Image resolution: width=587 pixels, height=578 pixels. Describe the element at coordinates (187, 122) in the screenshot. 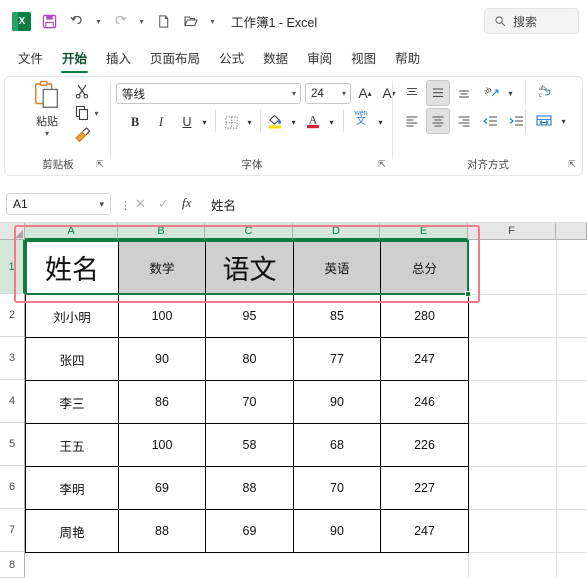

I see `underline-button: U` at that location.